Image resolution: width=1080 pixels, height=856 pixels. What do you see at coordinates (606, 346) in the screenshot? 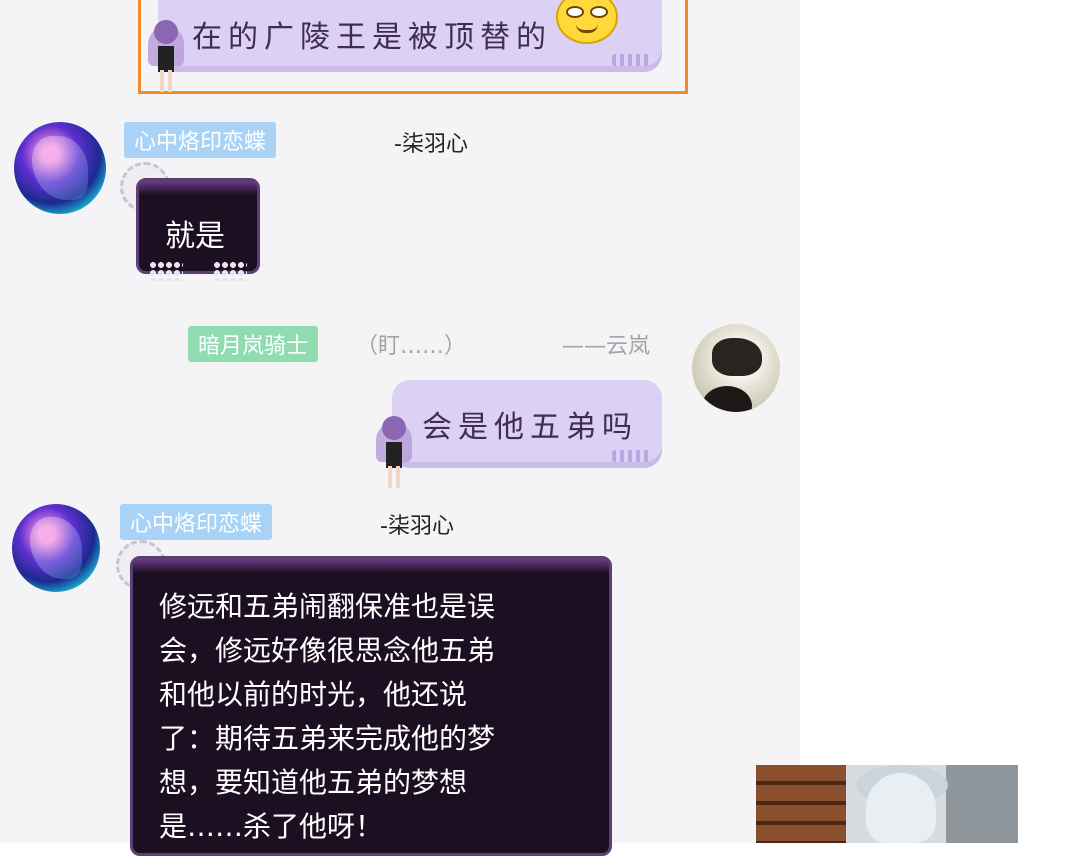
I see `nickname: ——云岚` at bounding box center [606, 346].